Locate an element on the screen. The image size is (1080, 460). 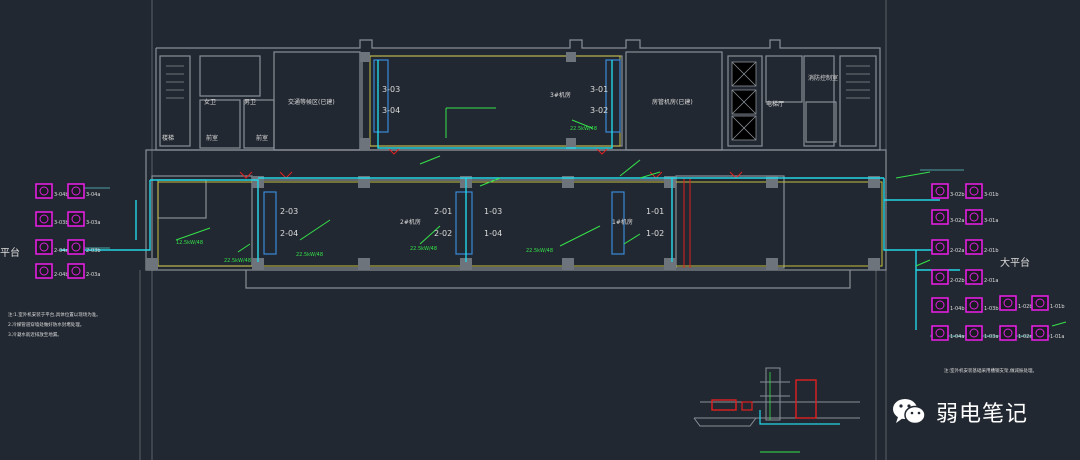
outdoor-unit-label: 3-02a is located at coordinates (957, 221).